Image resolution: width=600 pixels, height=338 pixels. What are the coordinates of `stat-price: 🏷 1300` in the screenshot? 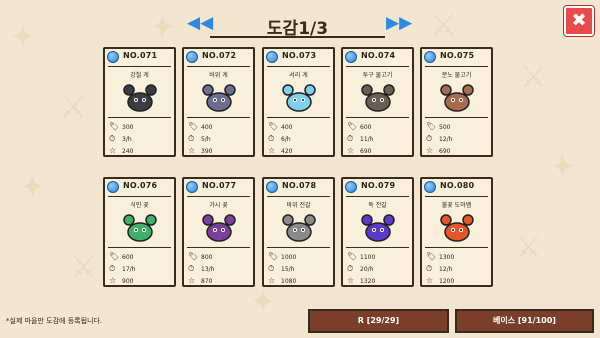 It's located at (440, 256).